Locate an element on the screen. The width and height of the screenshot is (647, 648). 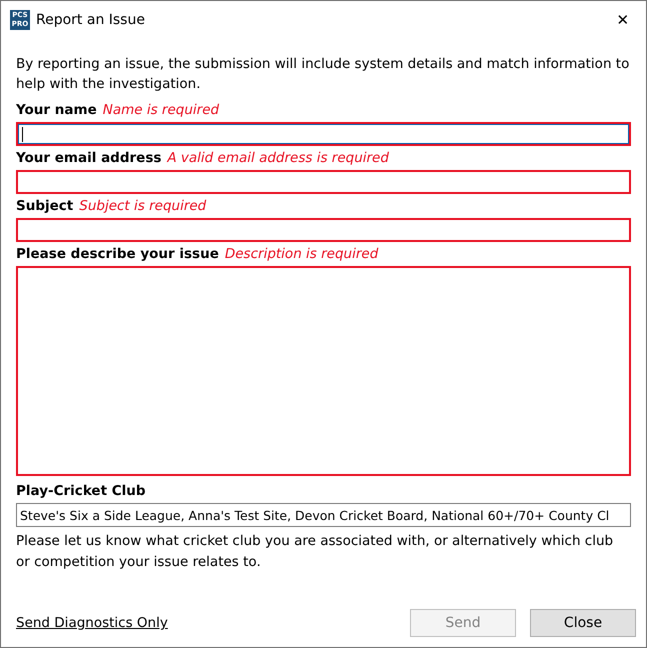
send-diagnostics-link: Send Diagnostics Only is located at coordinates (92, 623).